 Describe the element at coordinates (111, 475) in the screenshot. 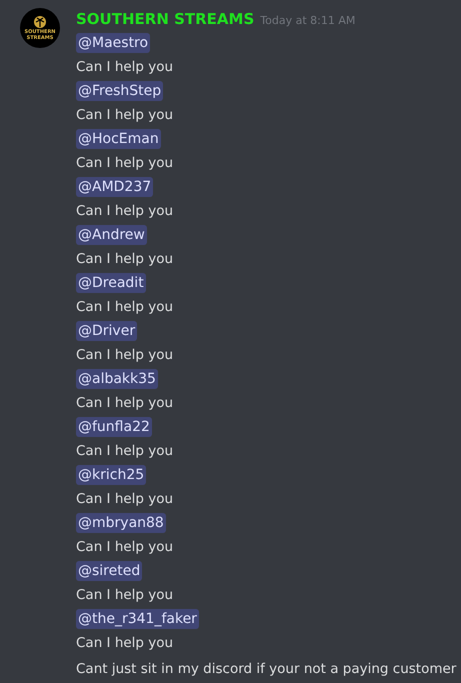

I see `user-mention: @krich25` at that location.